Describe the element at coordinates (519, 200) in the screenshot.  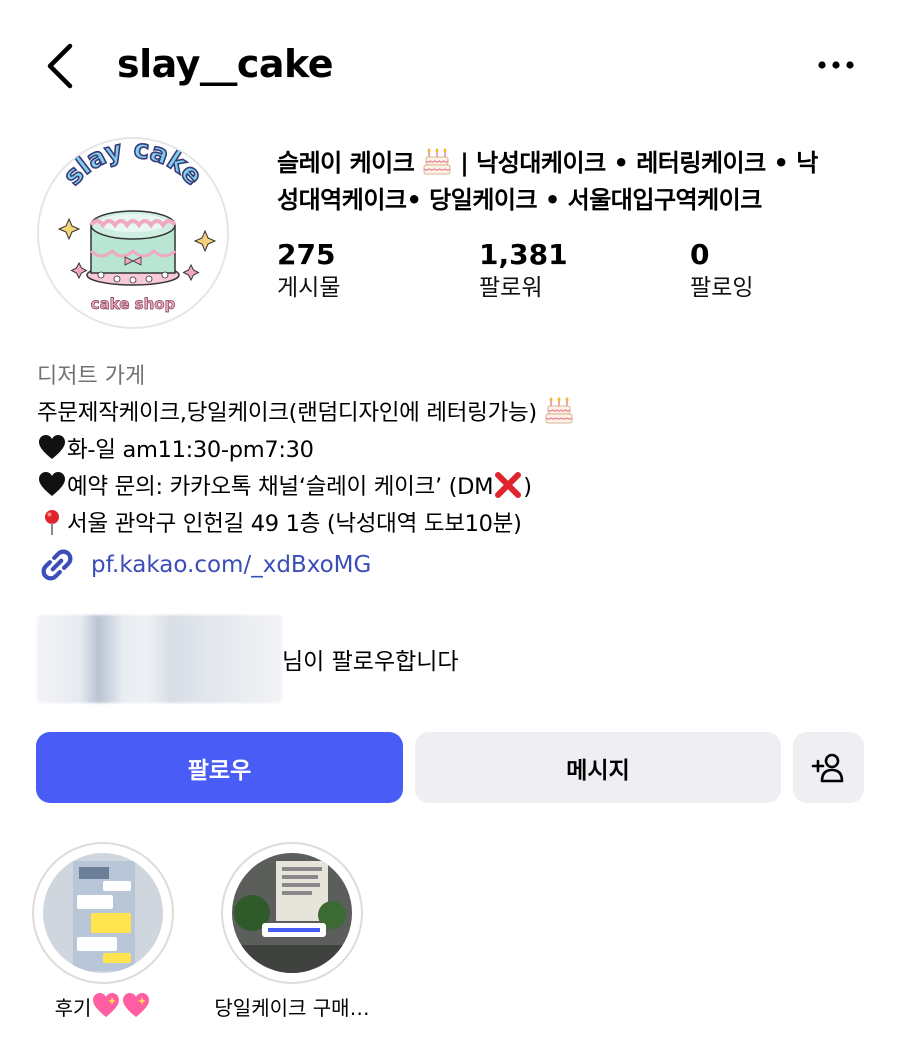
I see `profile-name-line2: 성대역케이크• 당일케이크 • 서울대입구역케이크` at that location.